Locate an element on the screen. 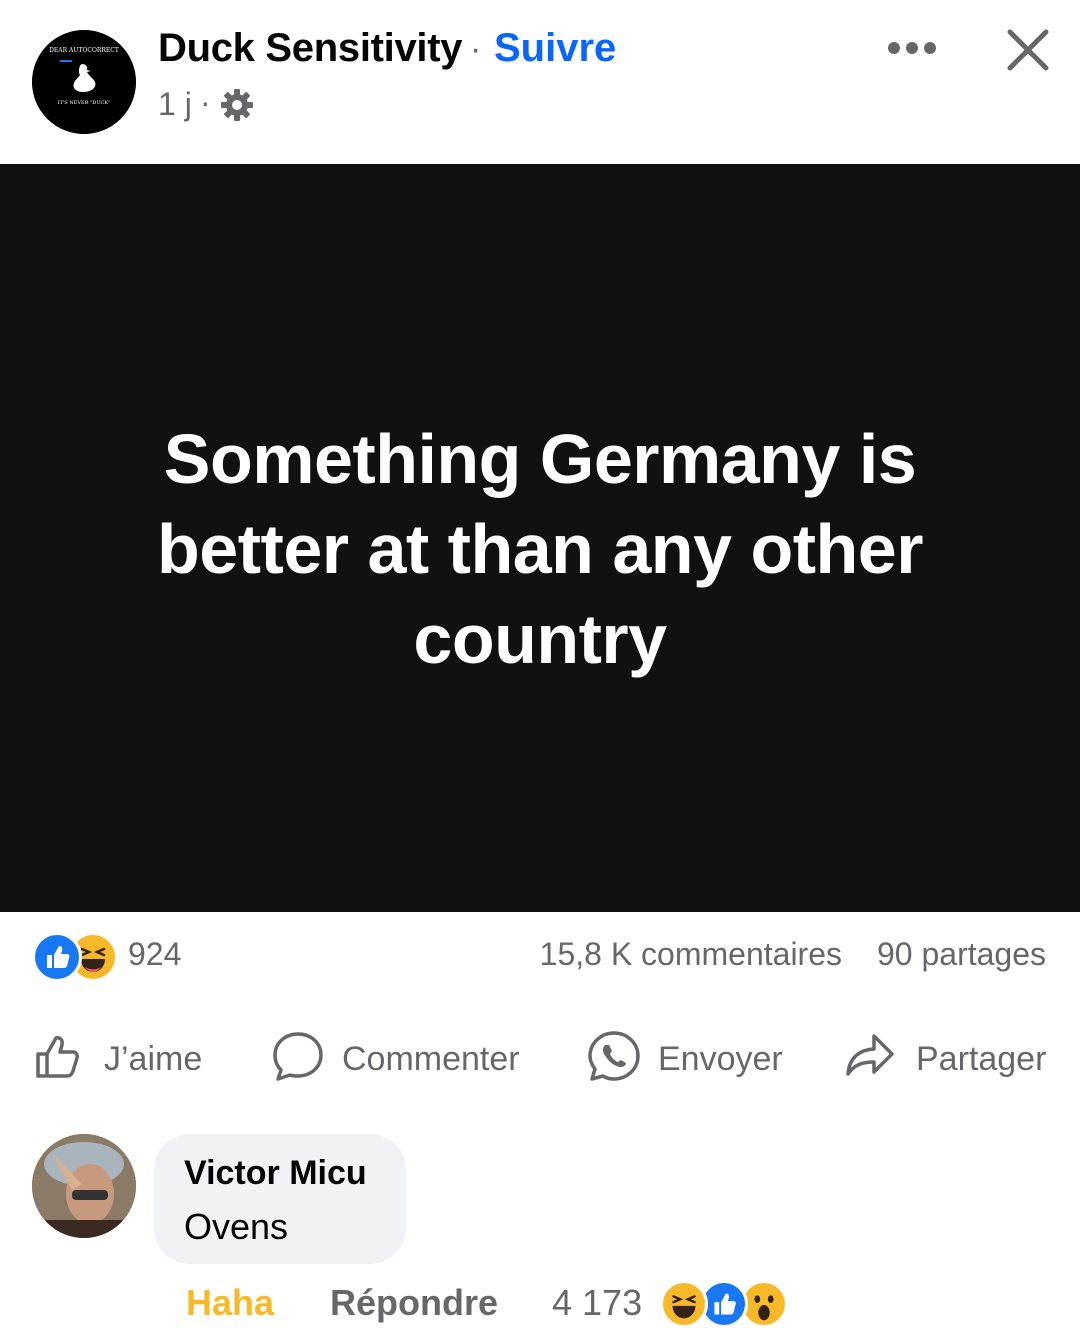 The width and height of the screenshot is (1080, 1340). comment-bubble: Victor Micu Ovens is located at coordinates (280, 1199).